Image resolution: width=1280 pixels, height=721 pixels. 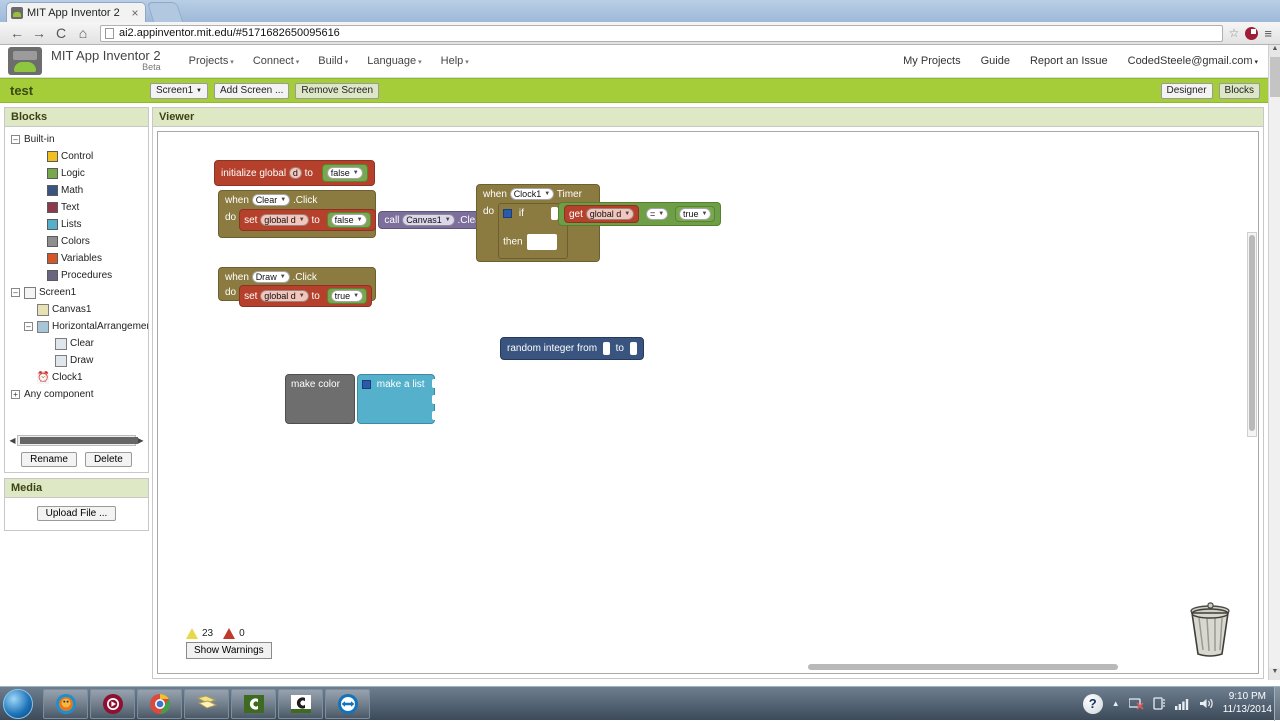 What do you see at coordinates (1159, 703) in the screenshot?
I see `action-center-icon` at bounding box center [1159, 703].